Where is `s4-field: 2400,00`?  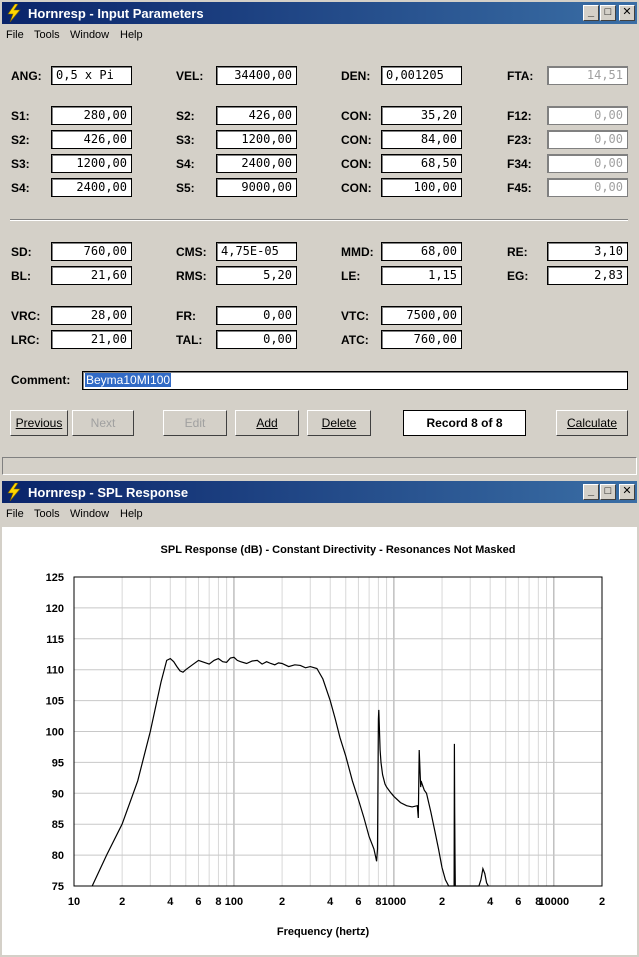
s4-field: 2400,00 is located at coordinates (91, 187).